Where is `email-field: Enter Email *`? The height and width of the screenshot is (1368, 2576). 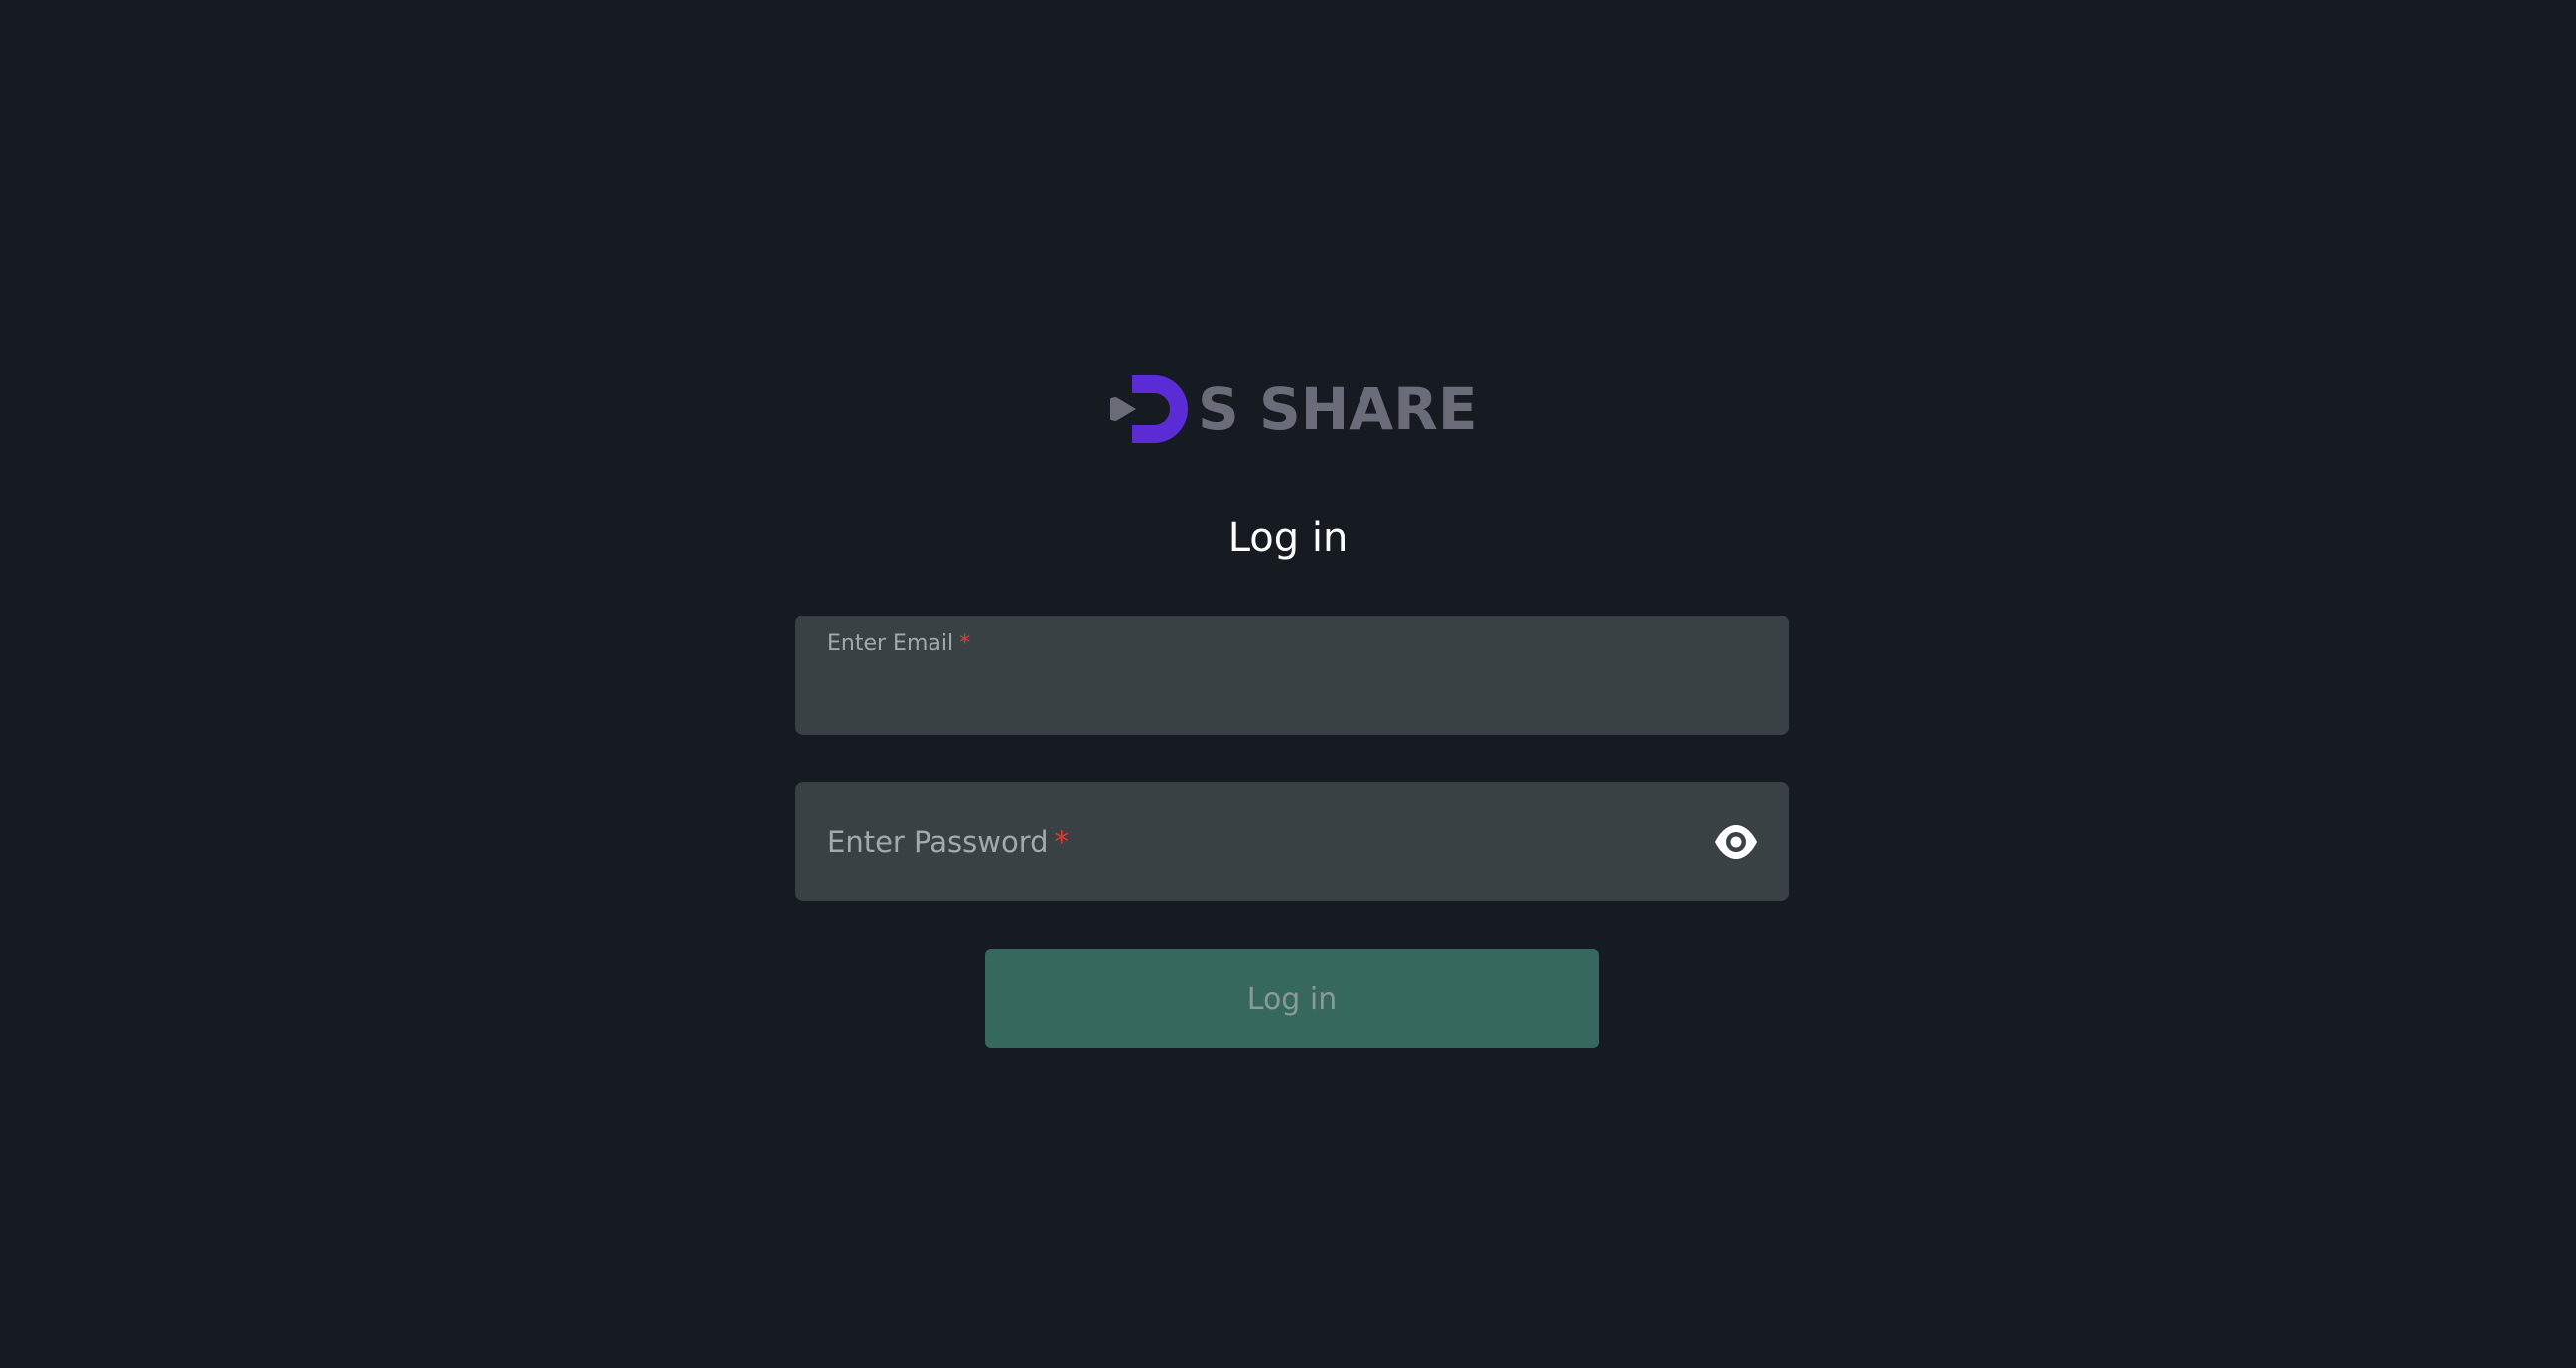
email-field: Enter Email * is located at coordinates (1292, 675).